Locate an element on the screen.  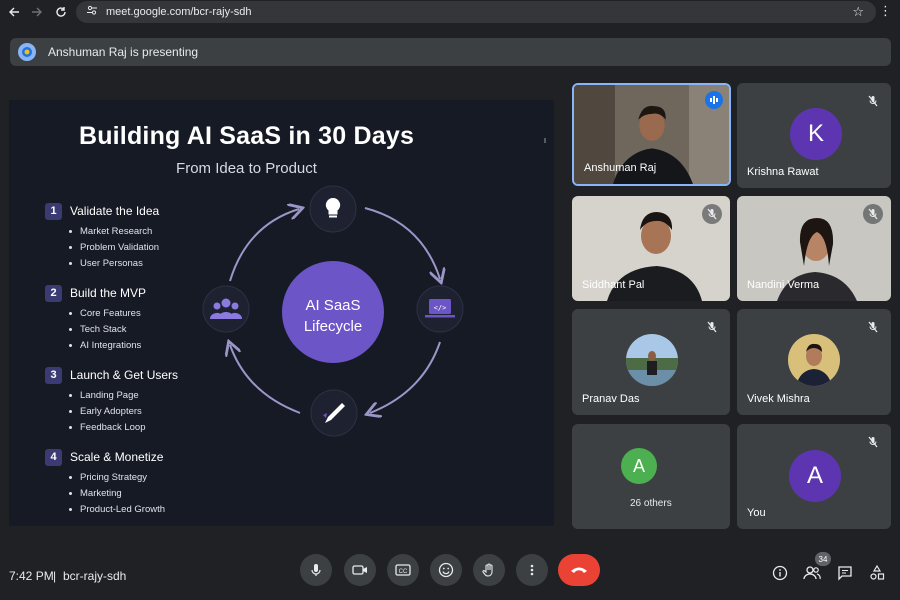
step-number: 2 is located at coordinates (53, 293).